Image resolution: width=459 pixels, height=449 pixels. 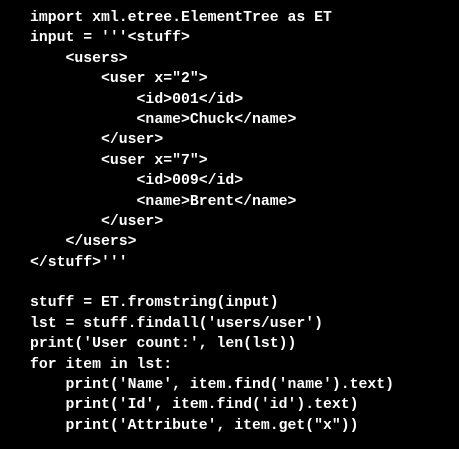 I want to click on code-line-findall: lst = stuff.findall('users/user'), so click(x=177, y=323).